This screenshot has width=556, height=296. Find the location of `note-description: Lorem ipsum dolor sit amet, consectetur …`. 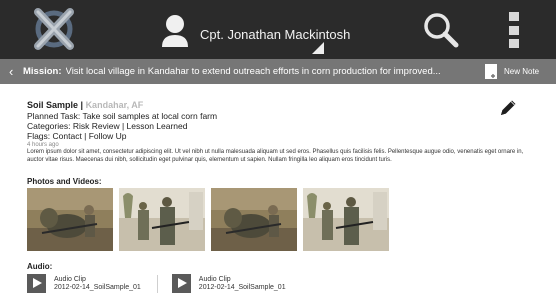

note-description: Lorem ipsum dolor sit amet, consectetur … is located at coordinates (275, 156).